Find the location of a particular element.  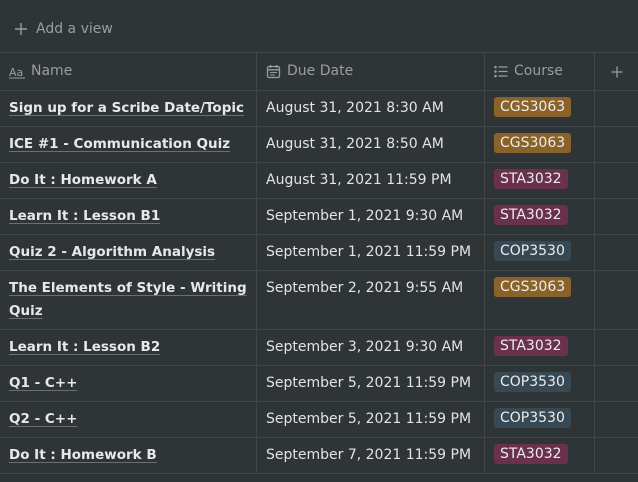

due-date-value: September 1, 2021 11:59 PM is located at coordinates (369, 252).